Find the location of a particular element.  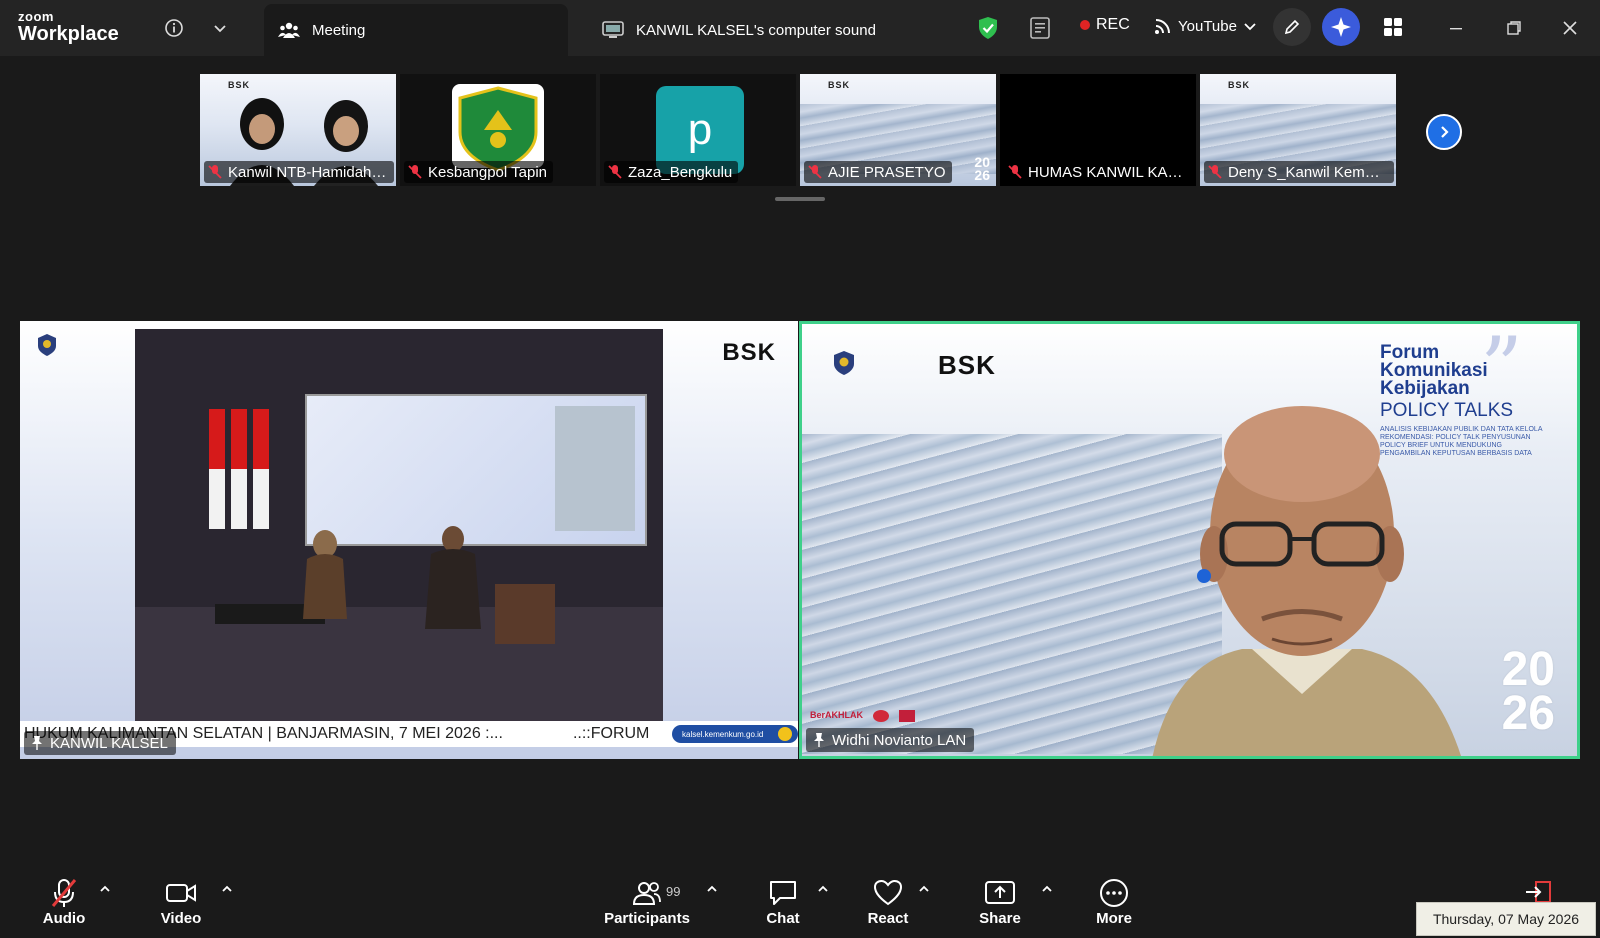

participants-options-caret is located at coordinates (712, 889).